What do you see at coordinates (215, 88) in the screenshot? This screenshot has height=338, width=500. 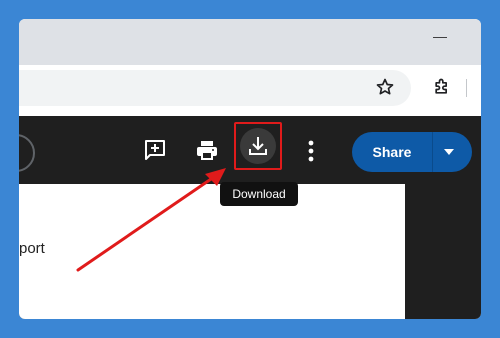 I see `address-bar` at bounding box center [215, 88].